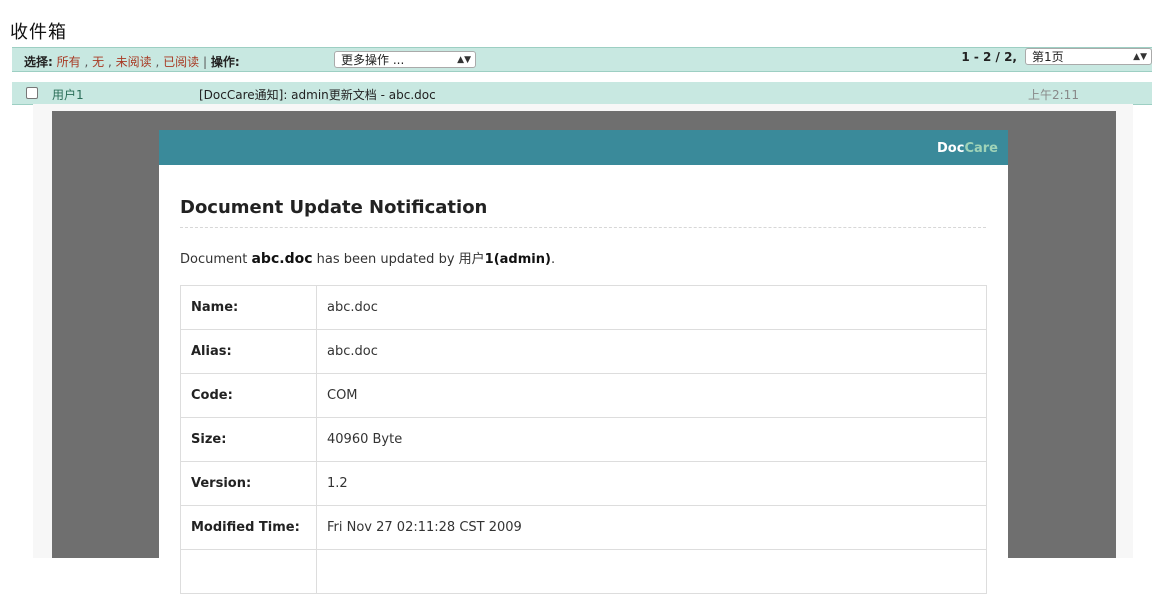 Image resolution: width=1152 pixels, height=594 pixels. Describe the element at coordinates (651, 571) in the screenshot. I see `row-value` at that location.